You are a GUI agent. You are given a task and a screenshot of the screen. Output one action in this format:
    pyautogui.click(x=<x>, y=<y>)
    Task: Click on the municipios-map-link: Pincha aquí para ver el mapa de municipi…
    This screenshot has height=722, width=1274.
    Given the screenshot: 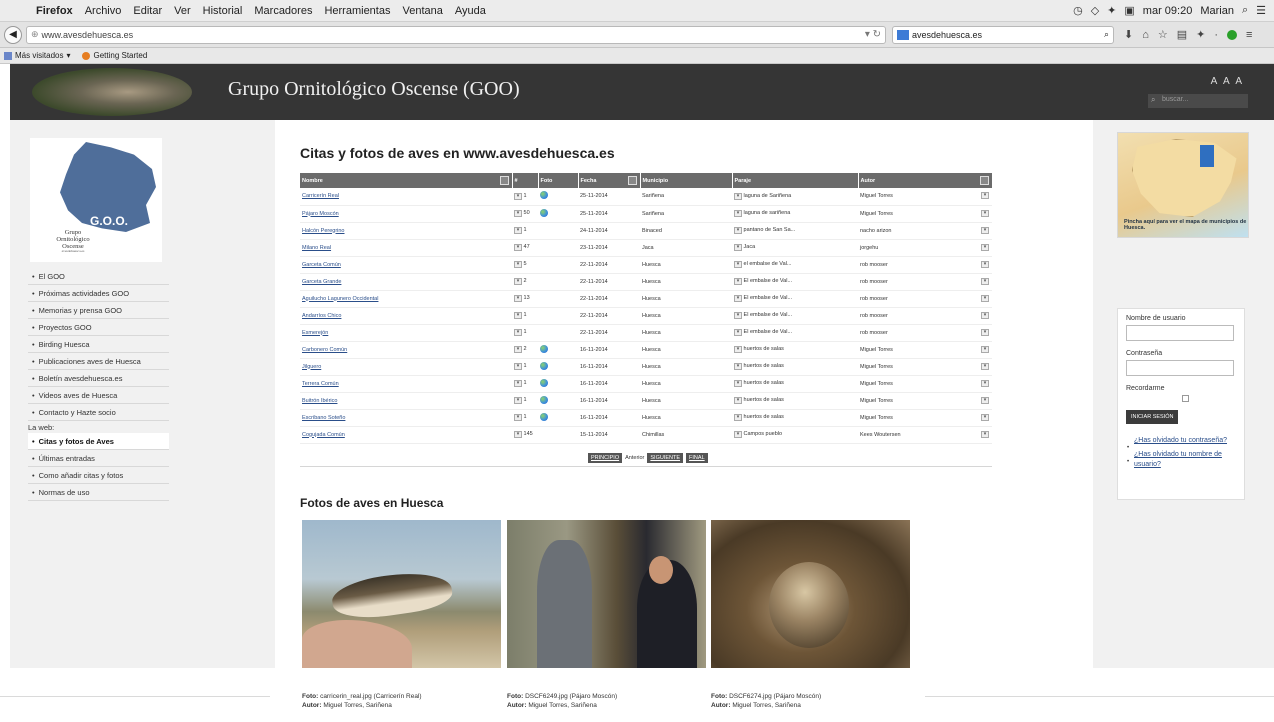 What is the action you would take?
    pyautogui.click(x=1183, y=185)
    